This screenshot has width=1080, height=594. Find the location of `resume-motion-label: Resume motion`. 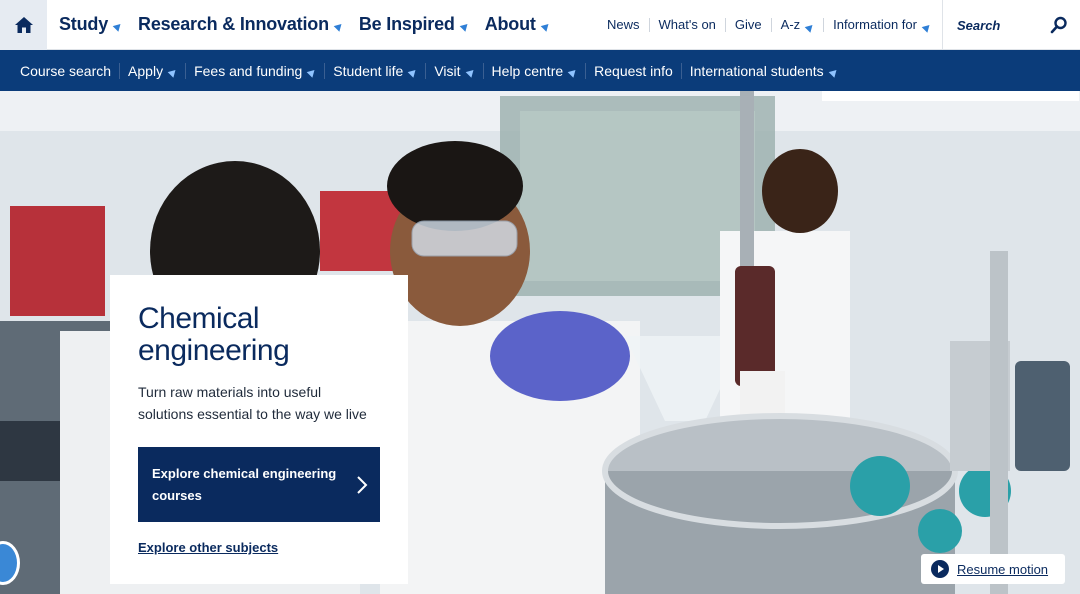

resume-motion-label: Resume motion is located at coordinates (1003, 569).